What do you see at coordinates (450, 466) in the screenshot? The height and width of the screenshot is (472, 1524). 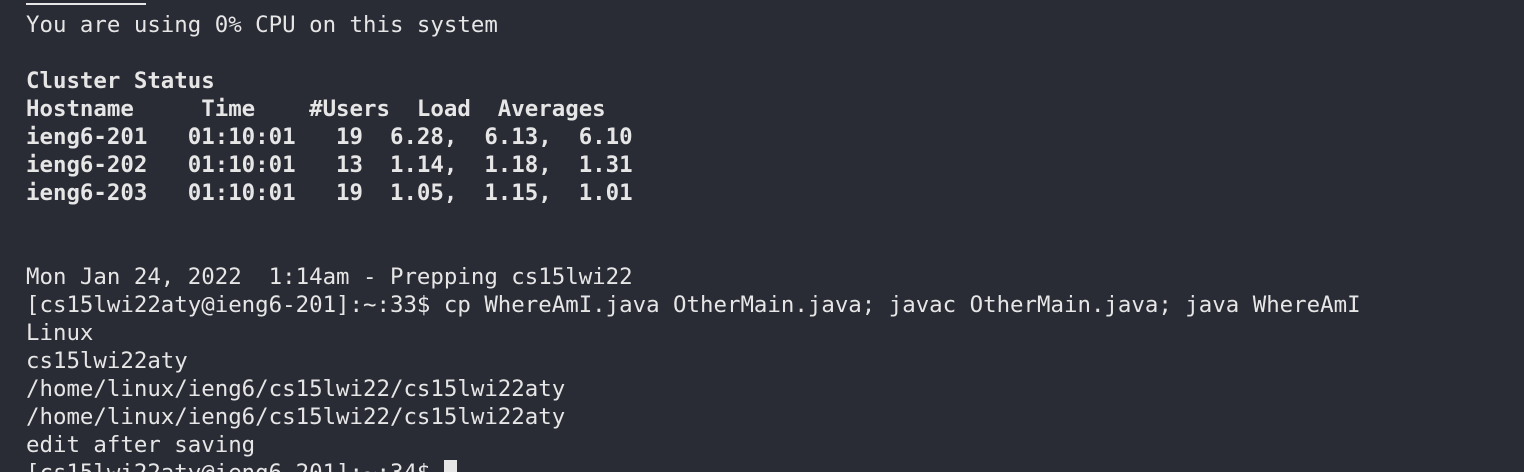 I see `text-cursor` at bounding box center [450, 466].